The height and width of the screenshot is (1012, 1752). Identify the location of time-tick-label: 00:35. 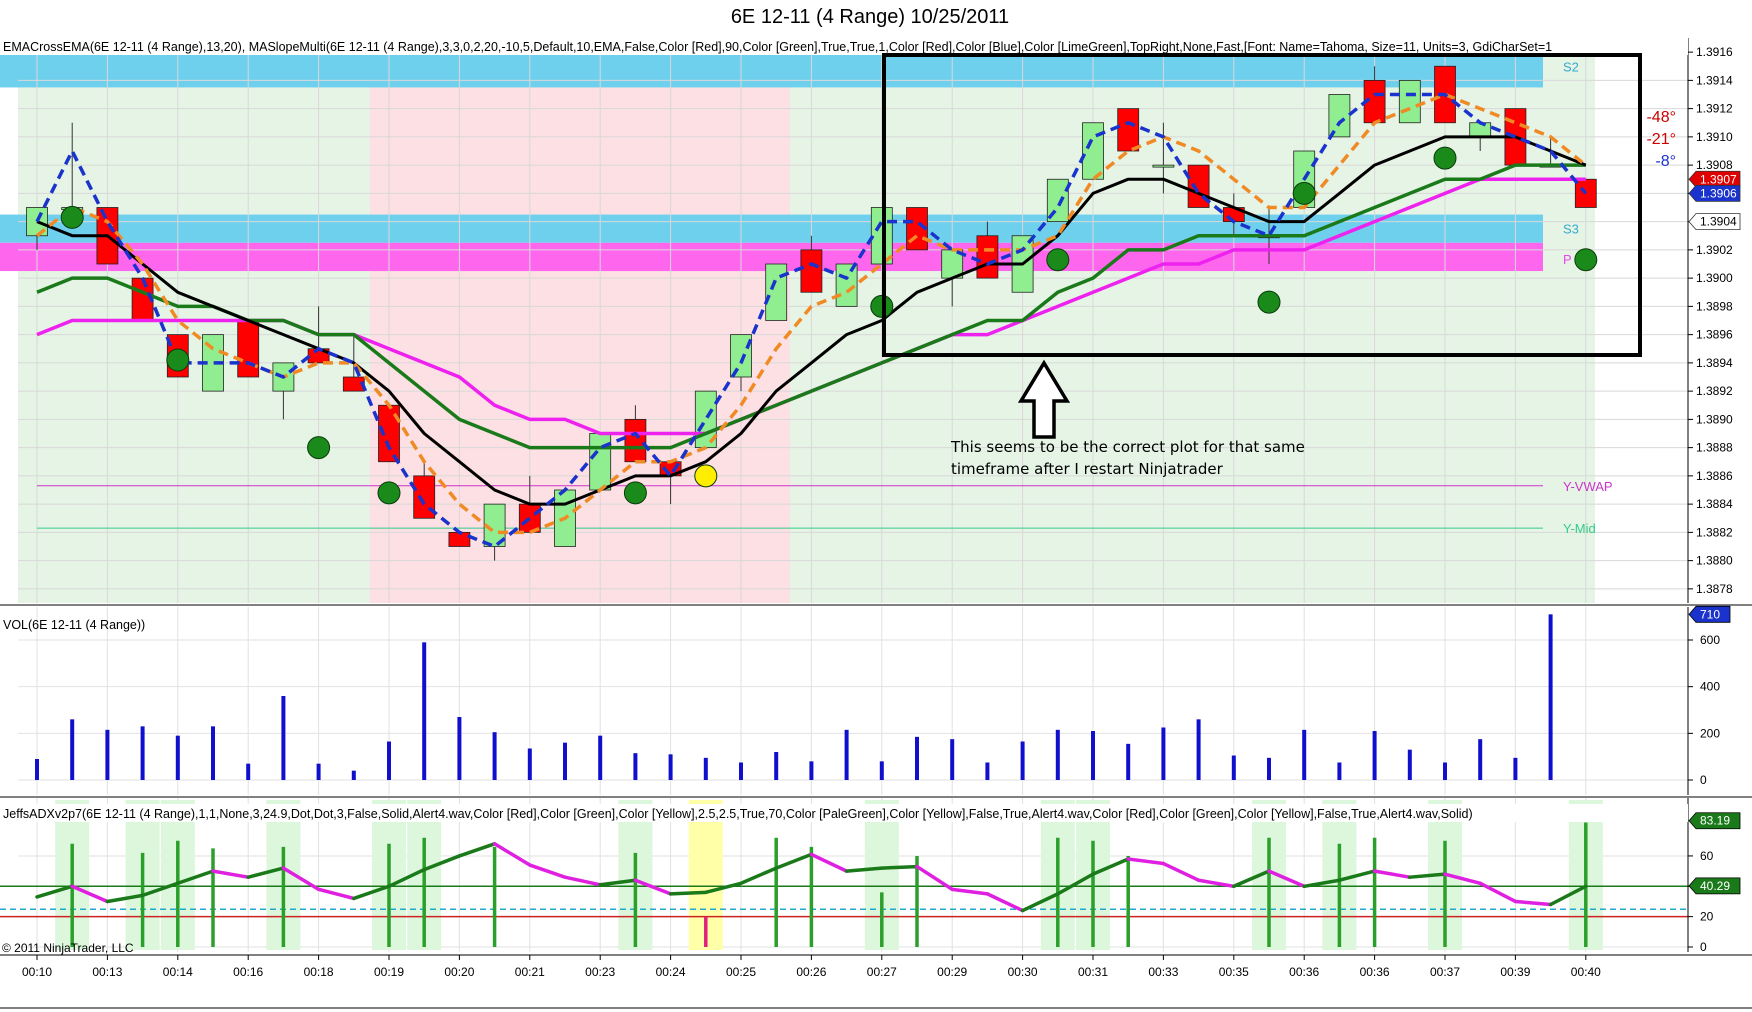
(1234, 972).